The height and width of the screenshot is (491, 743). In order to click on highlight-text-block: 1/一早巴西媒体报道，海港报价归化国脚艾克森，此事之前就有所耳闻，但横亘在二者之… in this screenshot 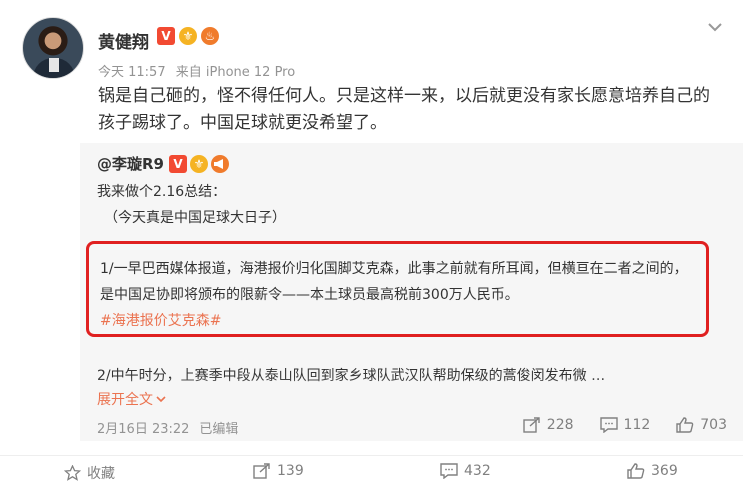, I will do `click(400, 295)`.